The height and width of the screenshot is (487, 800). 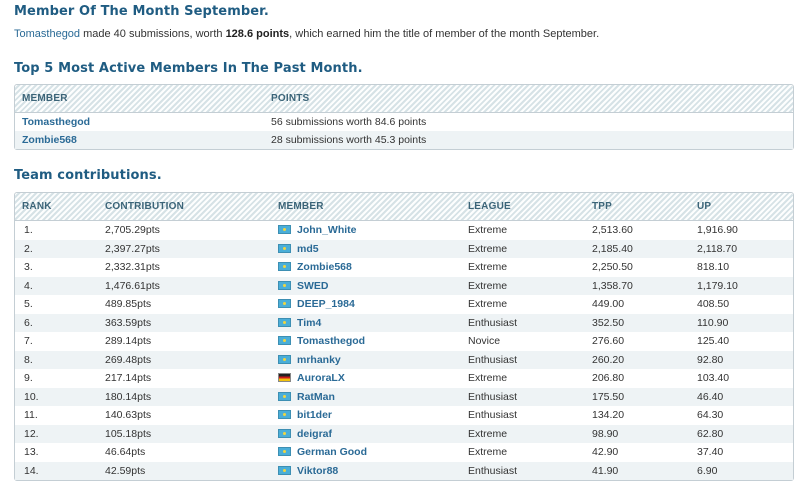 What do you see at coordinates (713, 304) in the screenshot?
I see `up-cell: 408.50` at bounding box center [713, 304].